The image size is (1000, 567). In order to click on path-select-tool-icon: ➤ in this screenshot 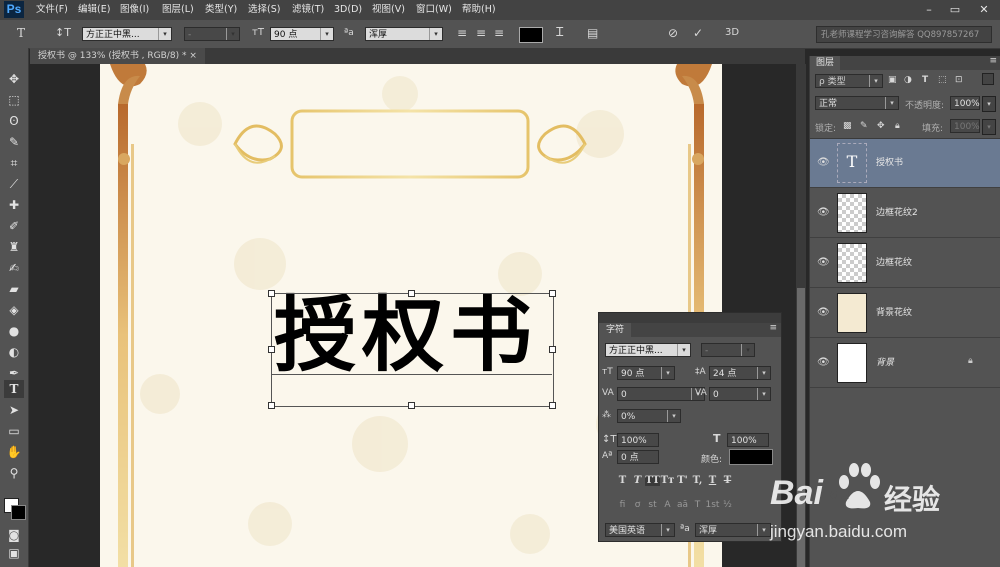, I will do `click(14, 410)`.